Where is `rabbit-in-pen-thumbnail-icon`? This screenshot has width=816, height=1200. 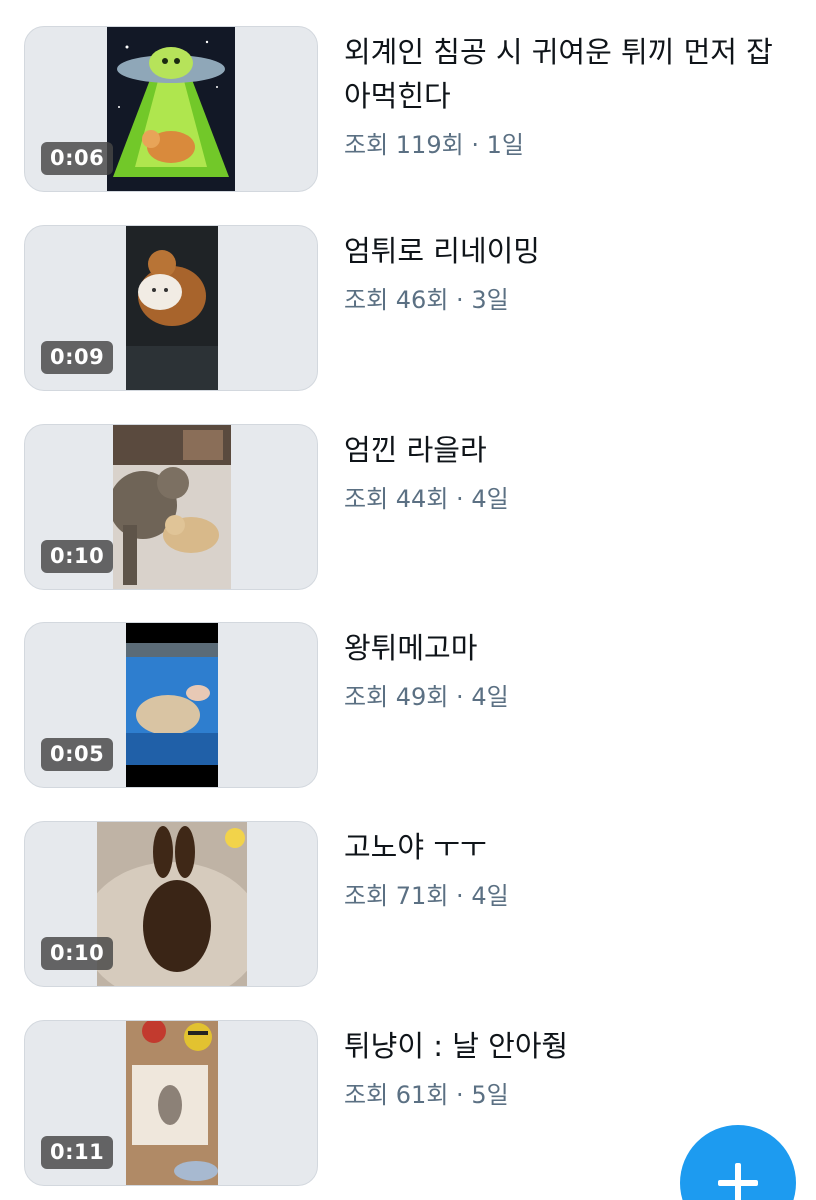 rabbit-in-pen-thumbnail-icon is located at coordinates (172, 705).